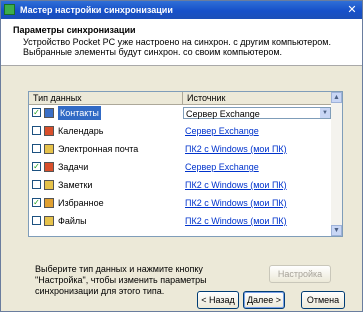  I want to click on title-bar: Мастер настройки синхронизации ✕, so click(181, 10).